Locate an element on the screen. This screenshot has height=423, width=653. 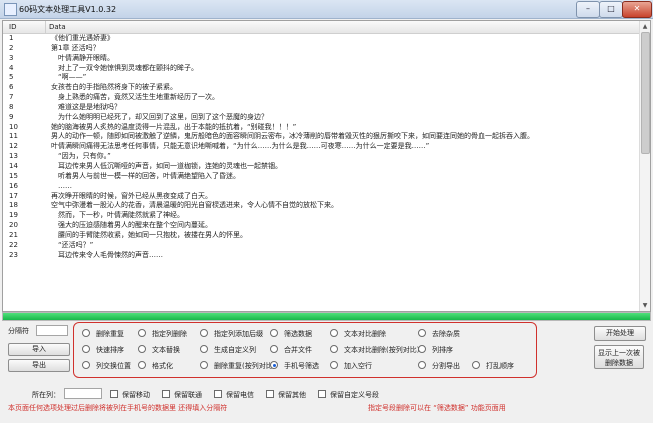
check-keep-mobile: 保留移动 is located at coordinates (130, 395).